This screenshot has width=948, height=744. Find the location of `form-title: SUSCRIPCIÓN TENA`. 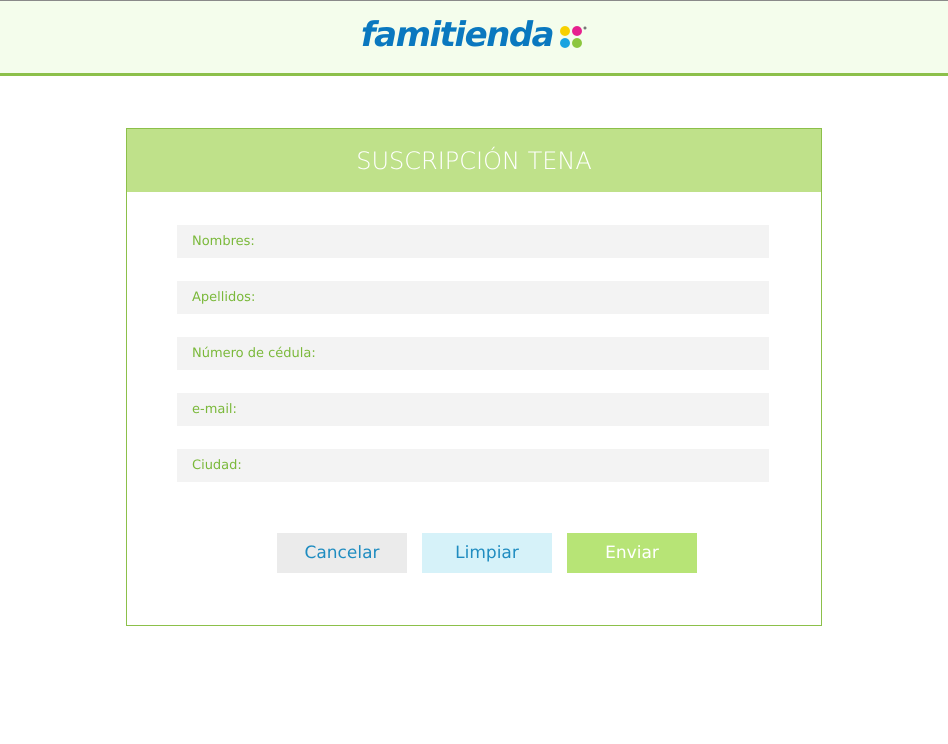

form-title: SUSCRIPCIÓN TENA is located at coordinates (474, 160).